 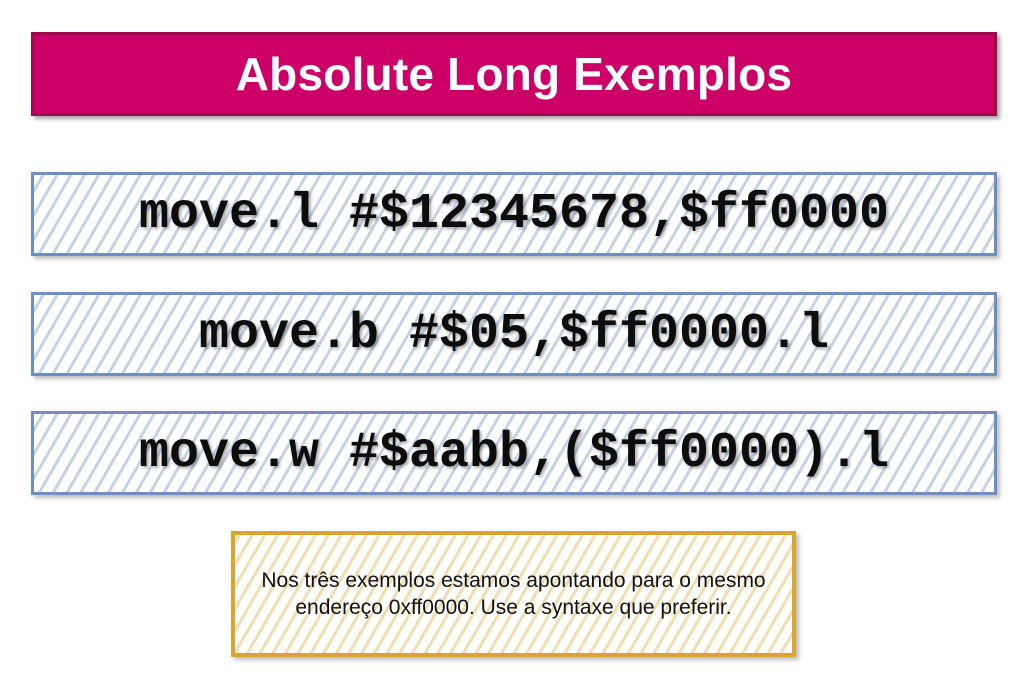 I want to click on slide-title: Absolute Long Exemplos, so click(x=514, y=74).